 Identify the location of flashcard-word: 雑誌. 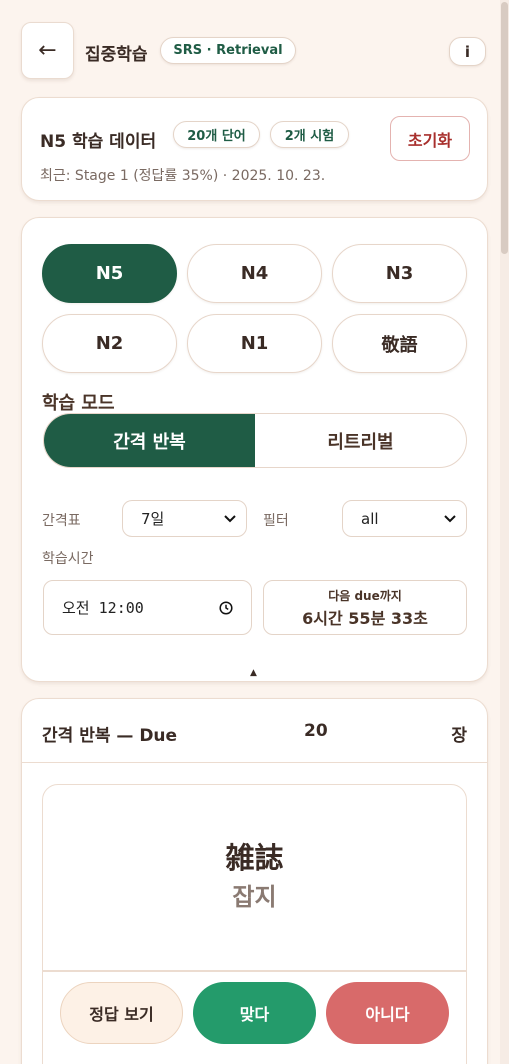
(254, 858).